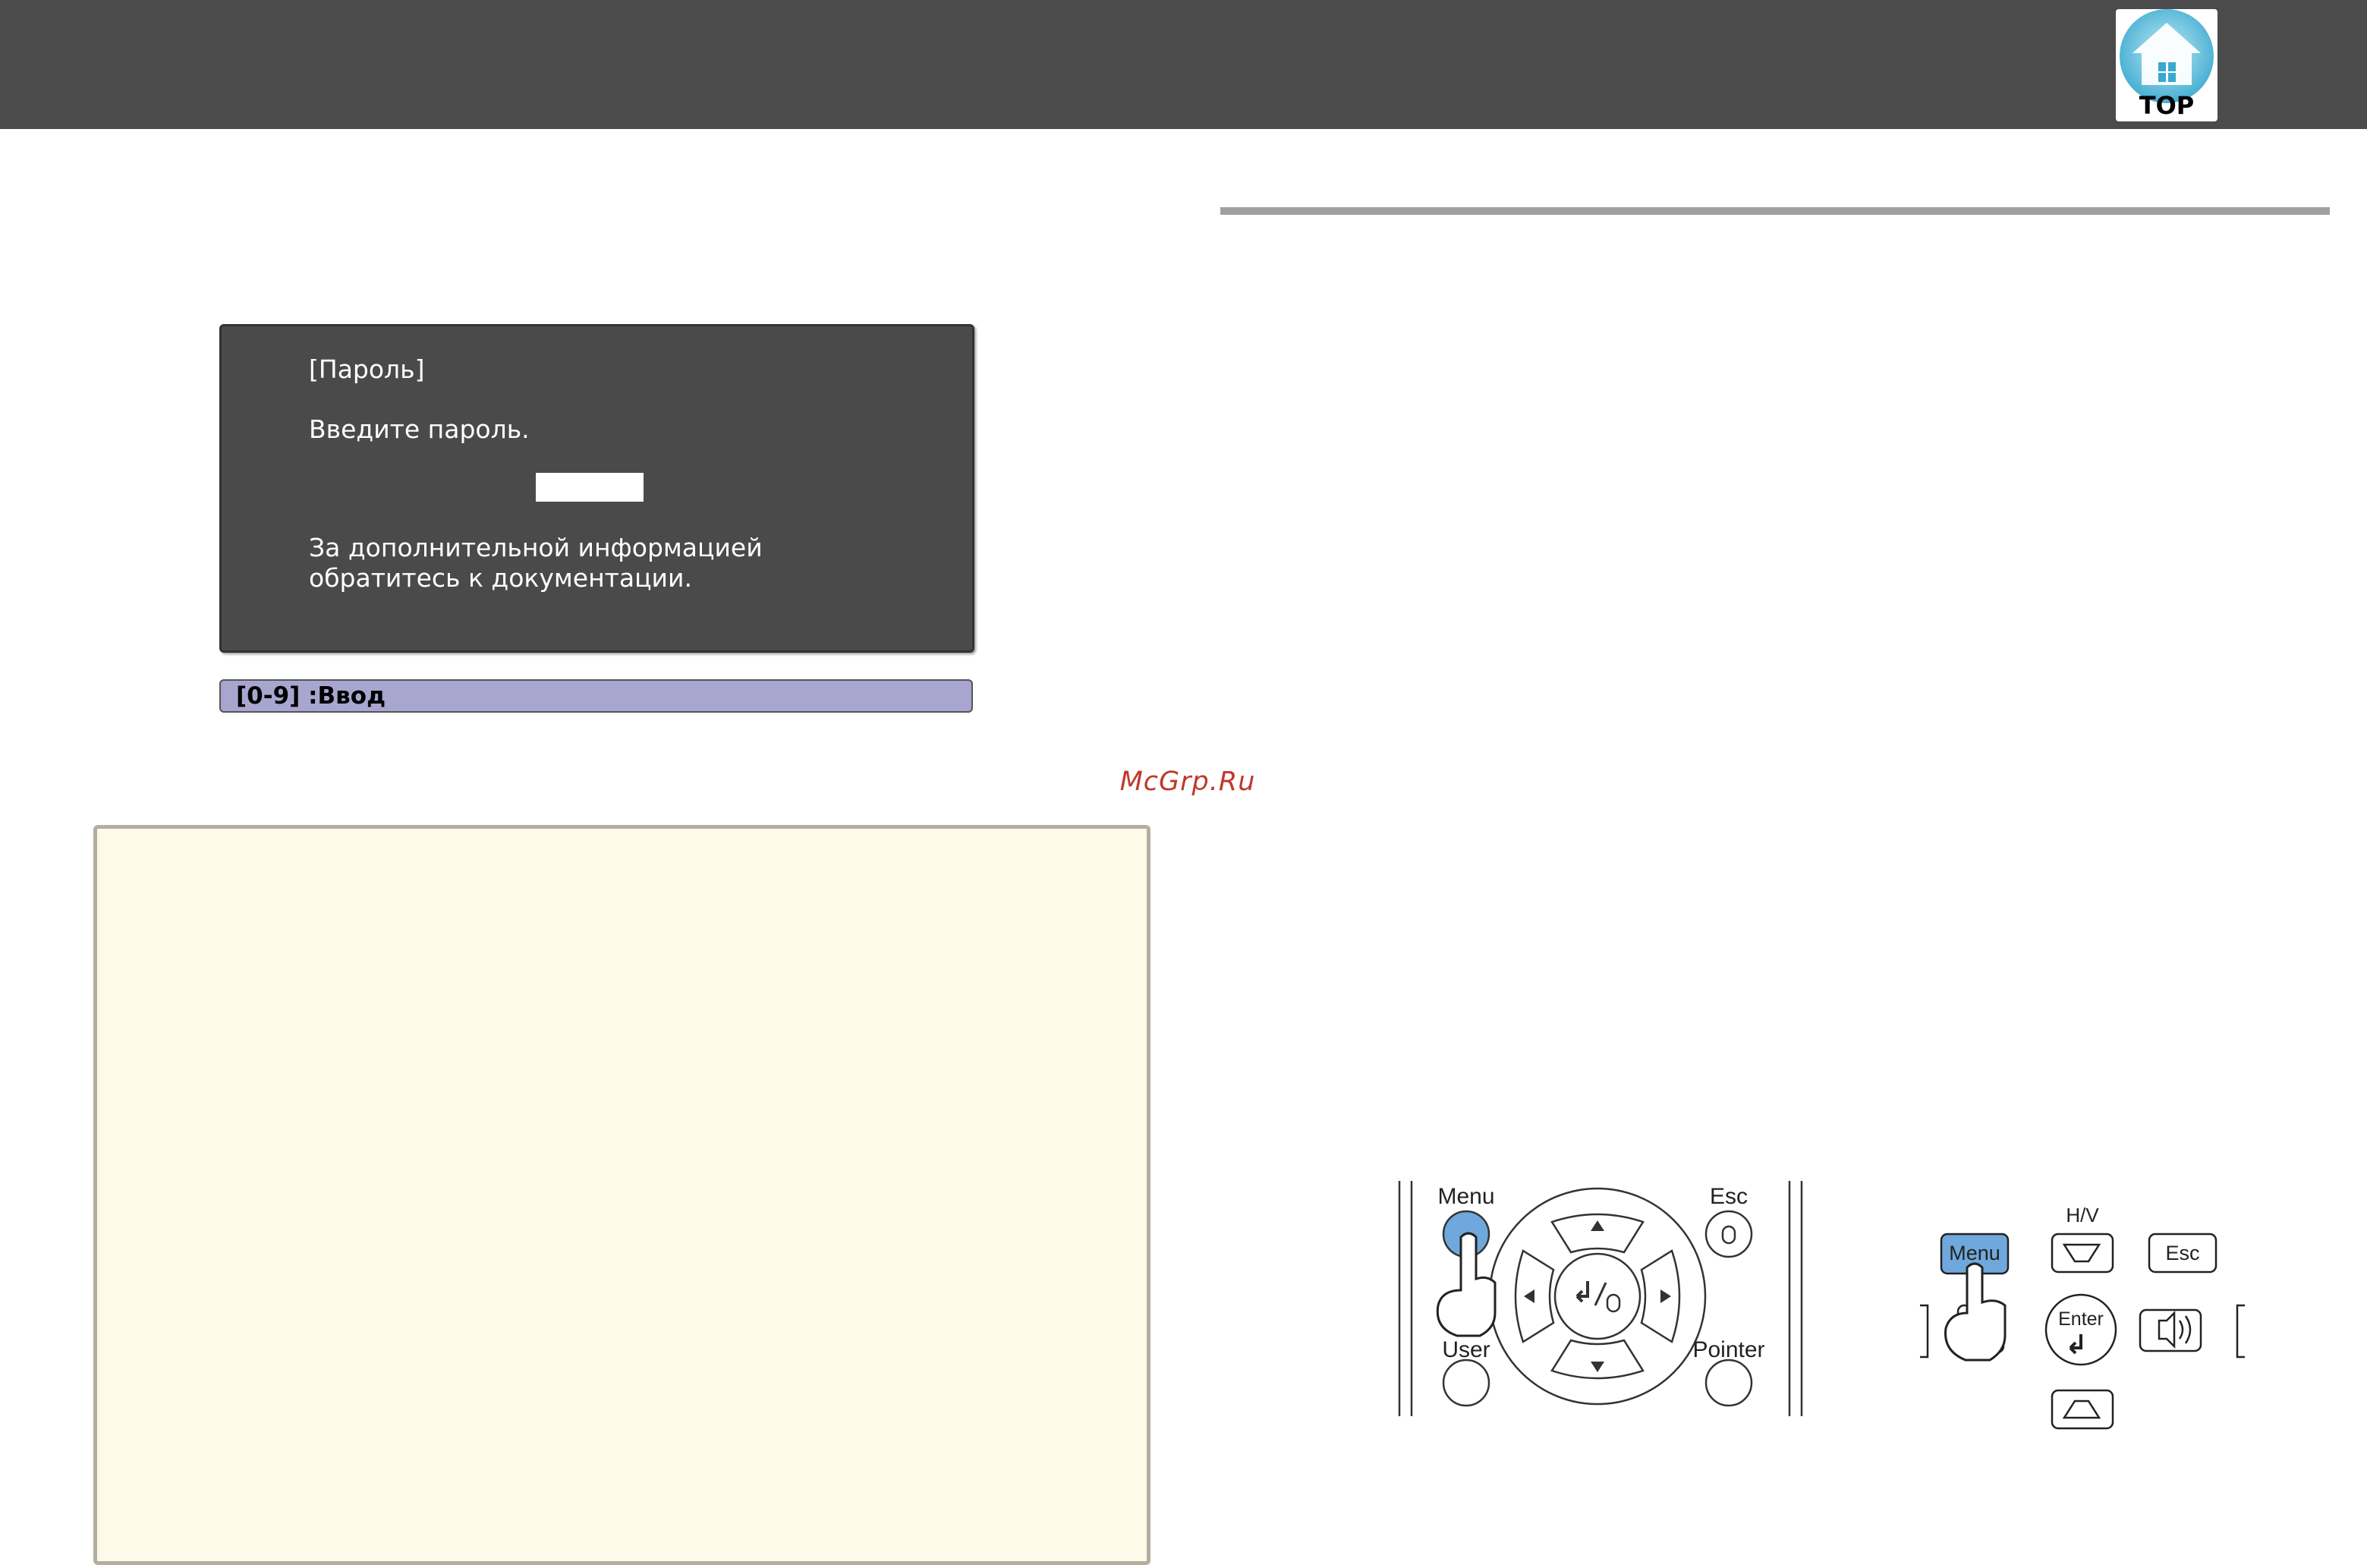  Describe the element at coordinates (419, 429) in the screenshot. I see `dialog-prompt: Введите пароль.` at that location.